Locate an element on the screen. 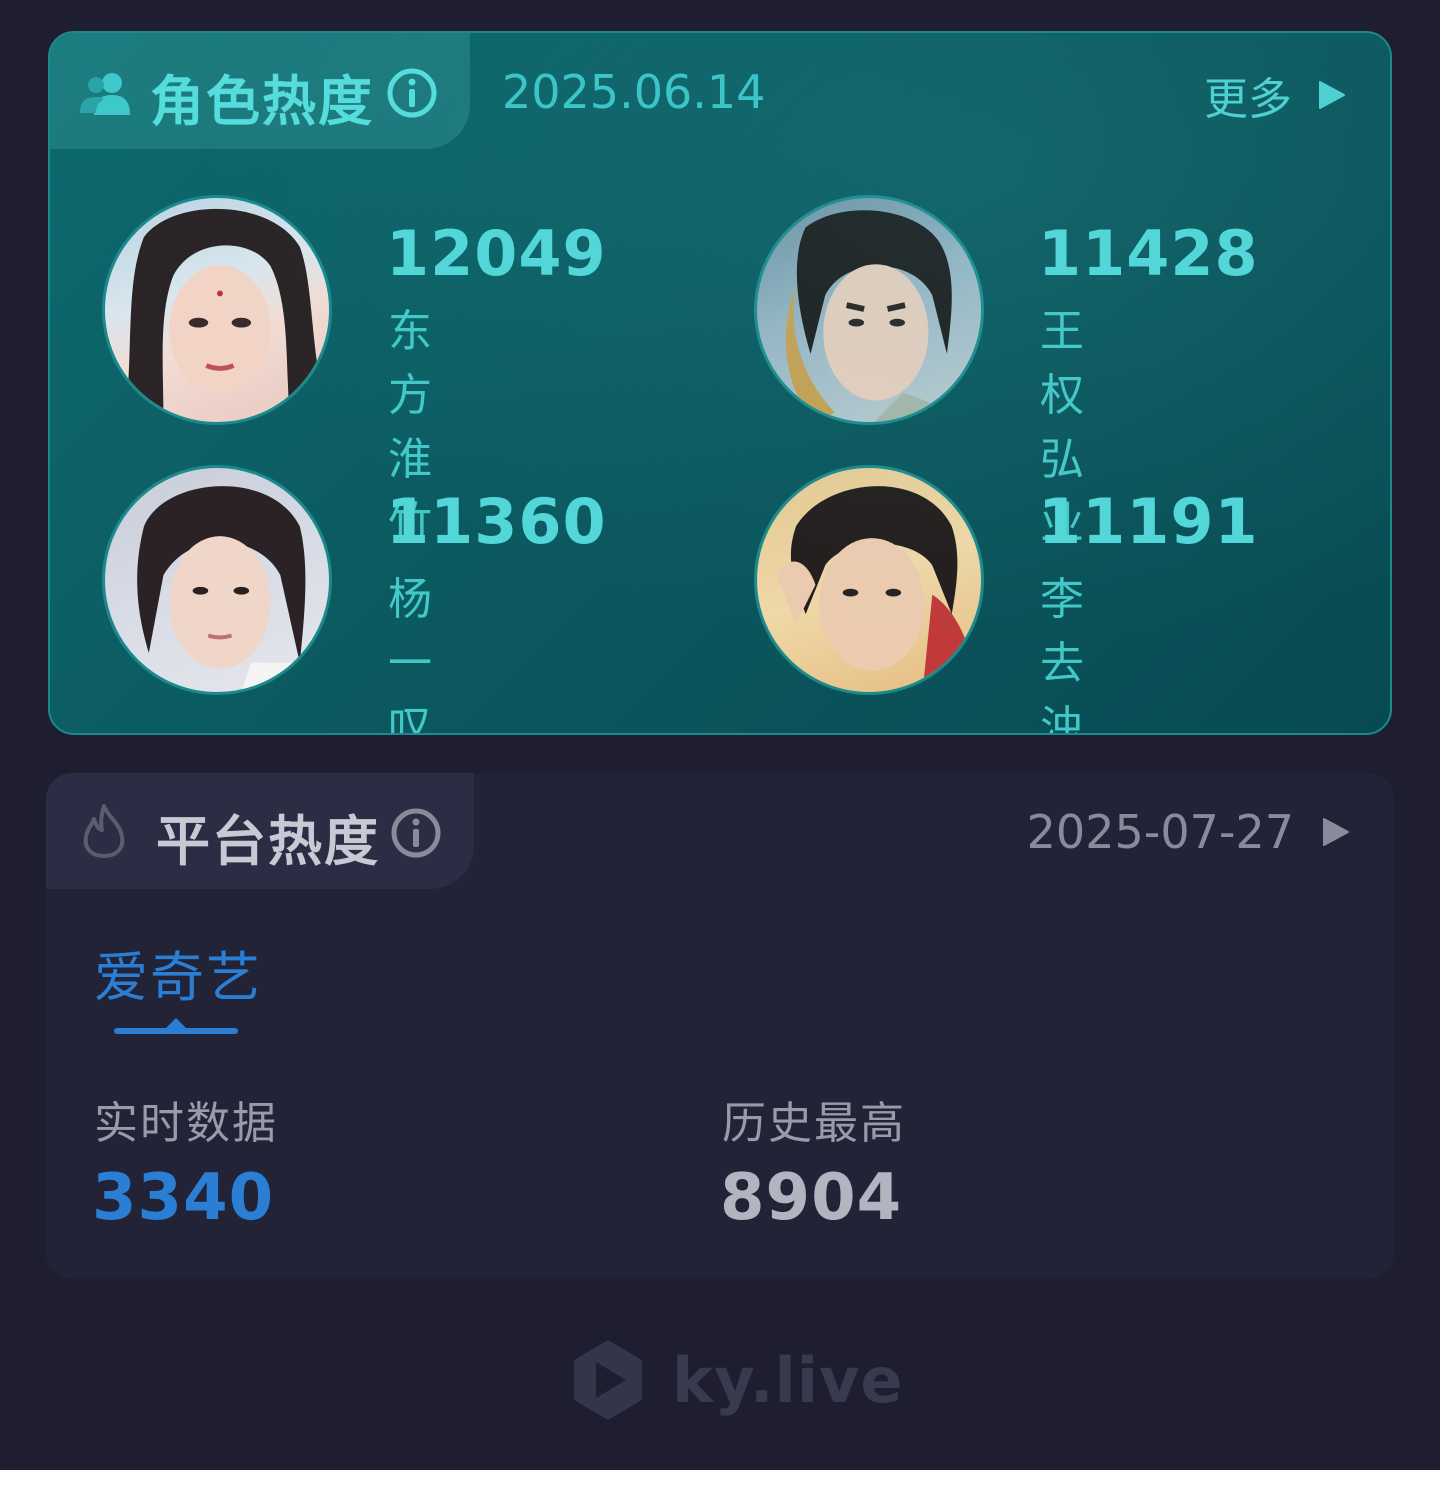  character-heat-date: 2025.06.14 is located at coordinates (634, 92).